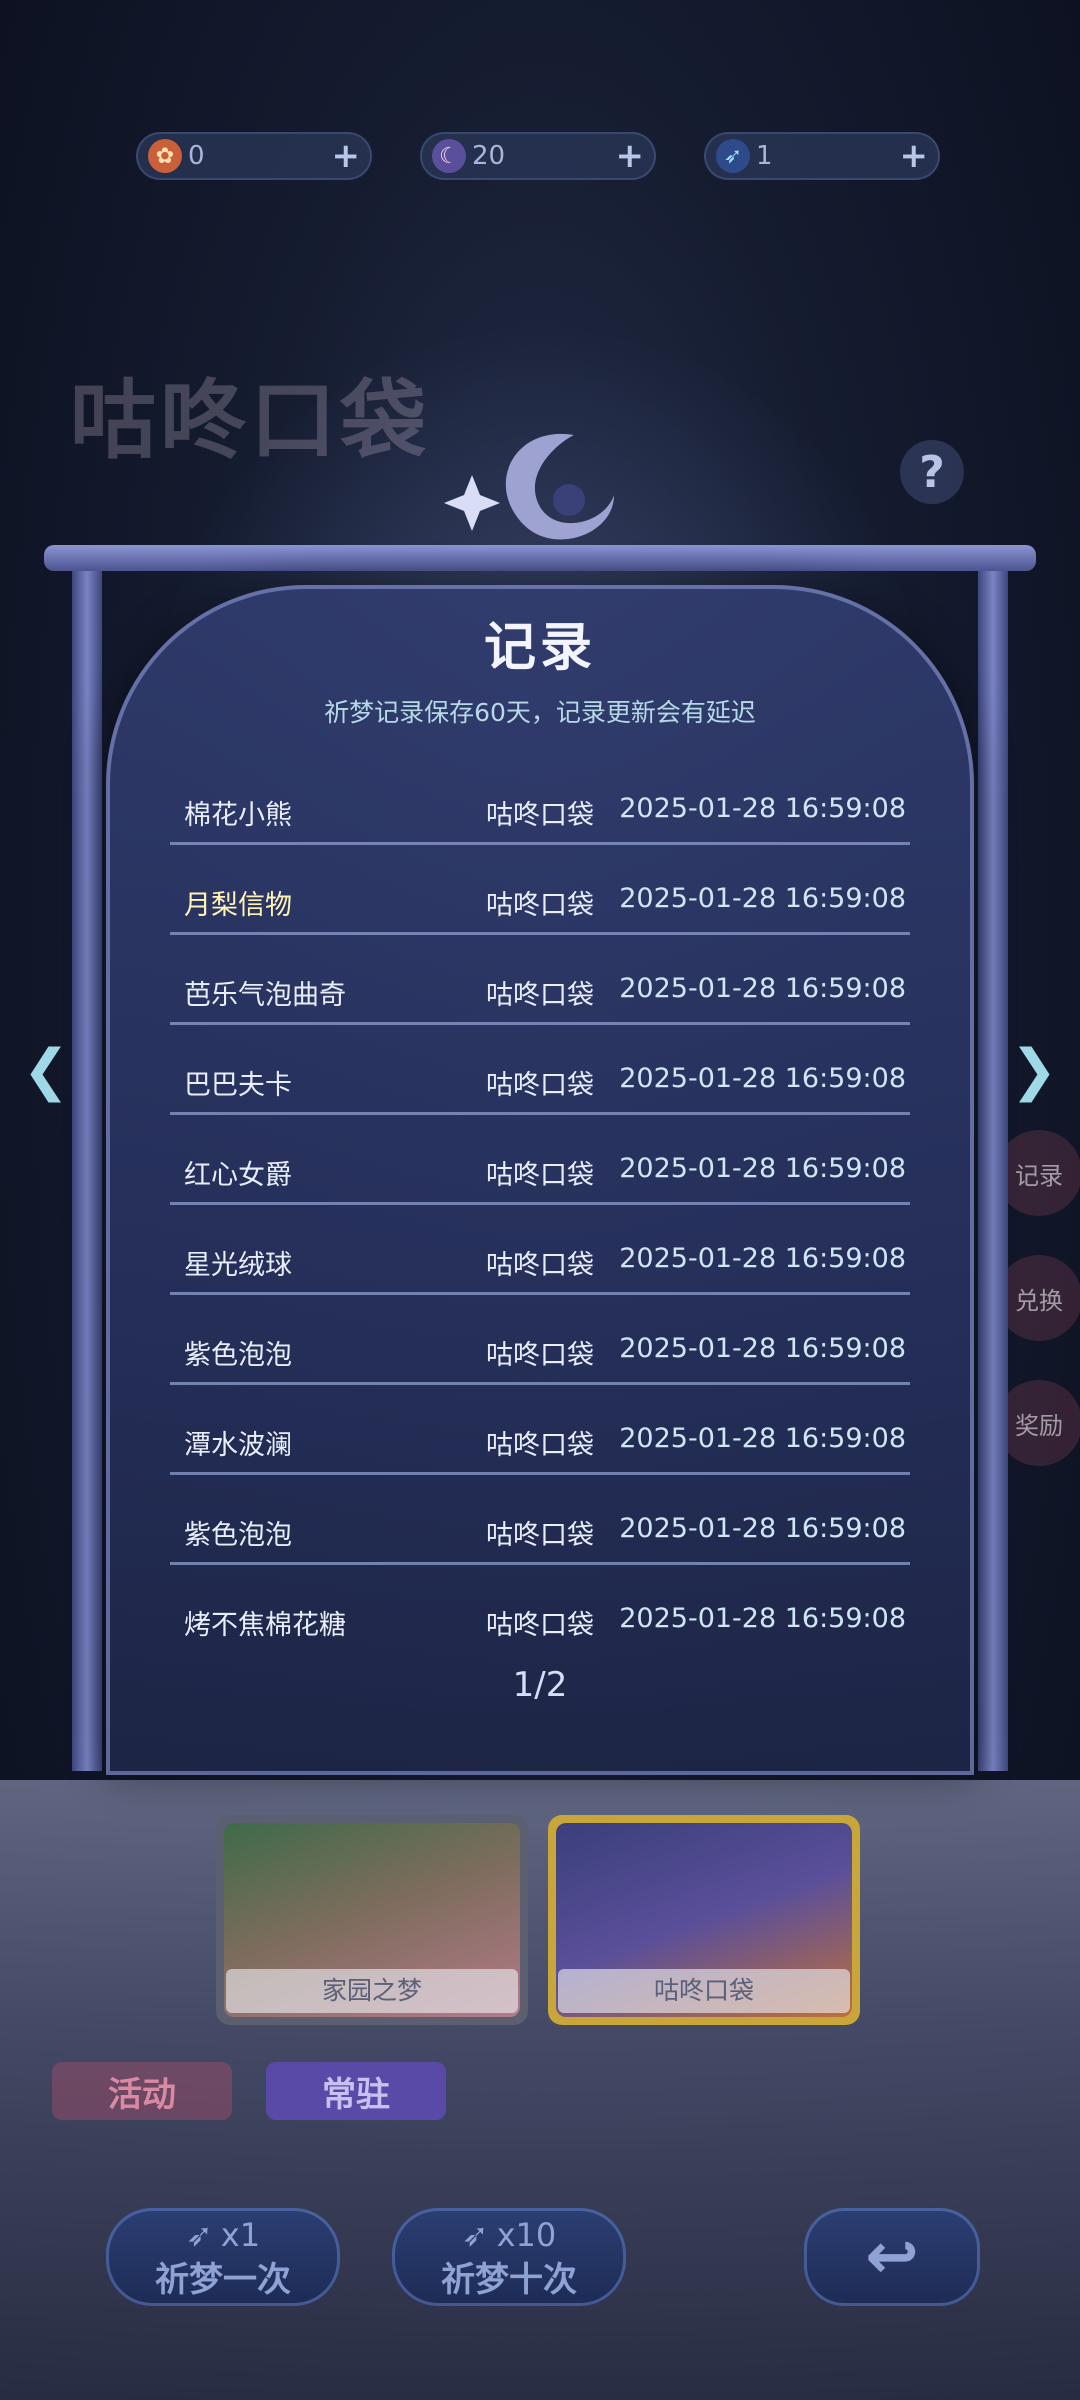  I want to click on currency-value: 1, so click(764, 156).